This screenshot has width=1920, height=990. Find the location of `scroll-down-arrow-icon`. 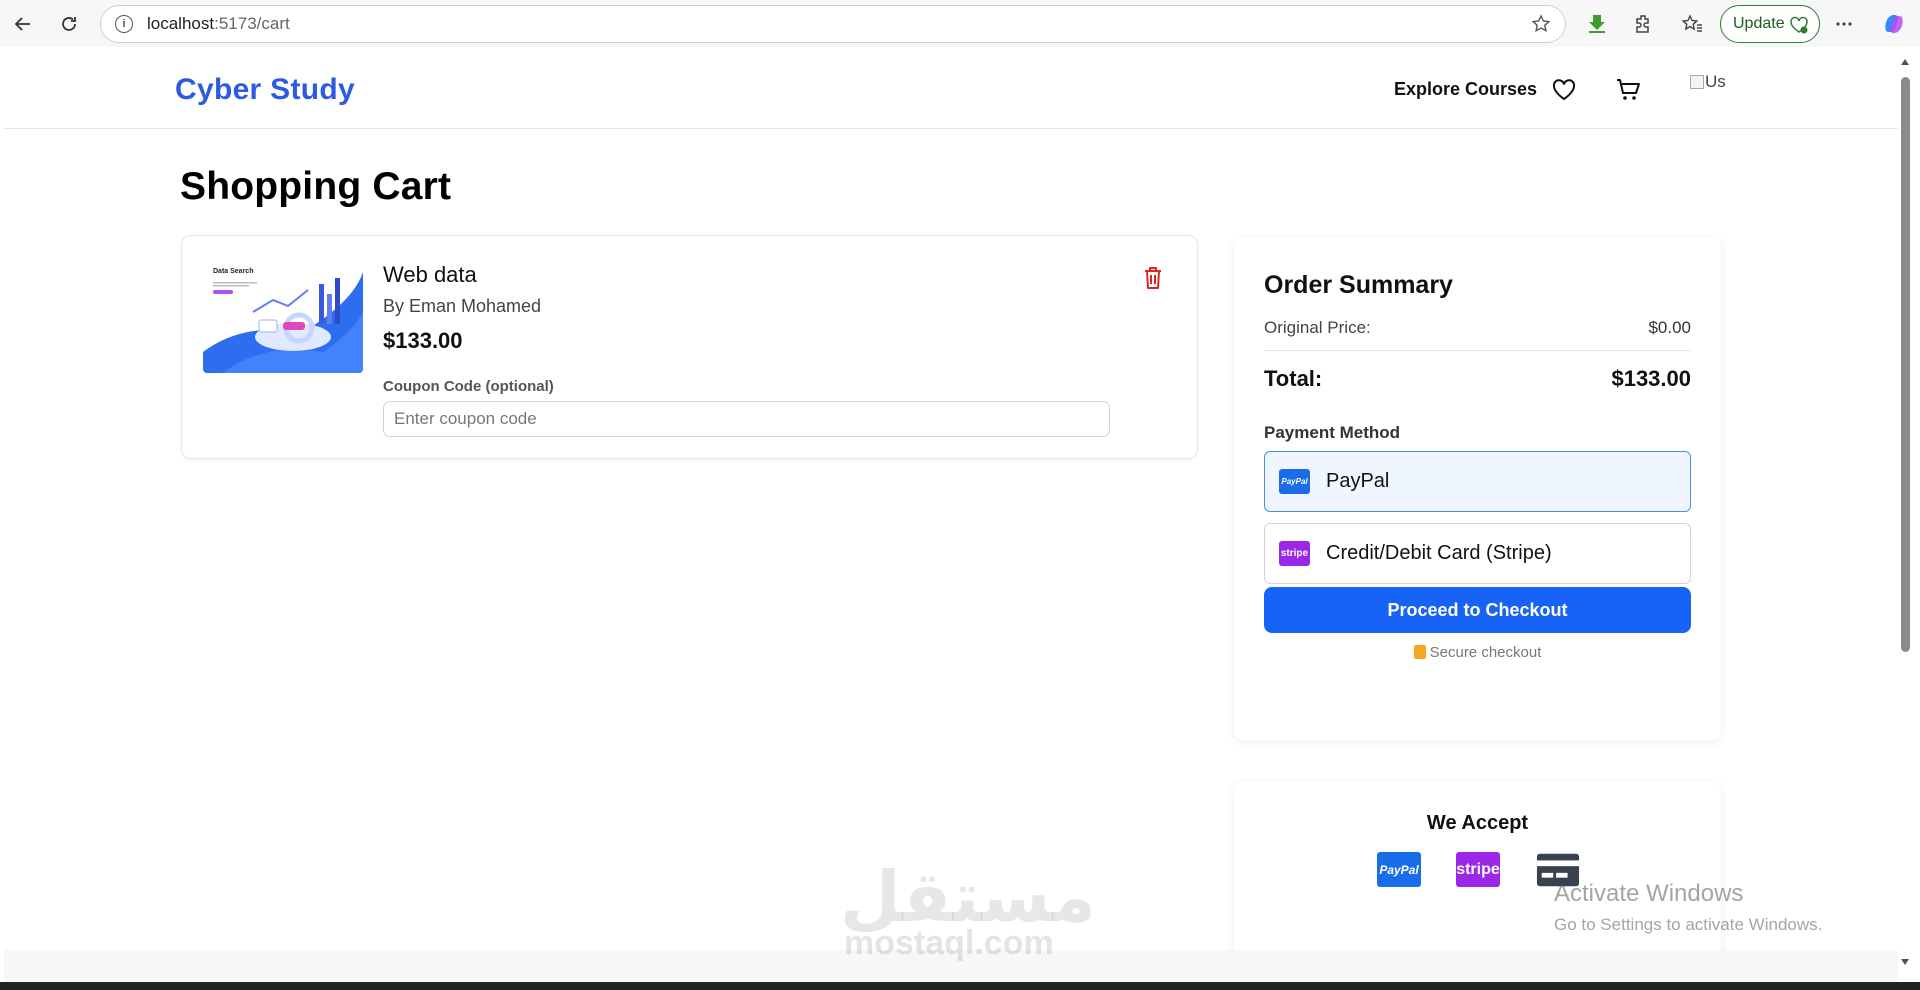

scroll-down-arrow-icon is located at coordinates (1905, 961).